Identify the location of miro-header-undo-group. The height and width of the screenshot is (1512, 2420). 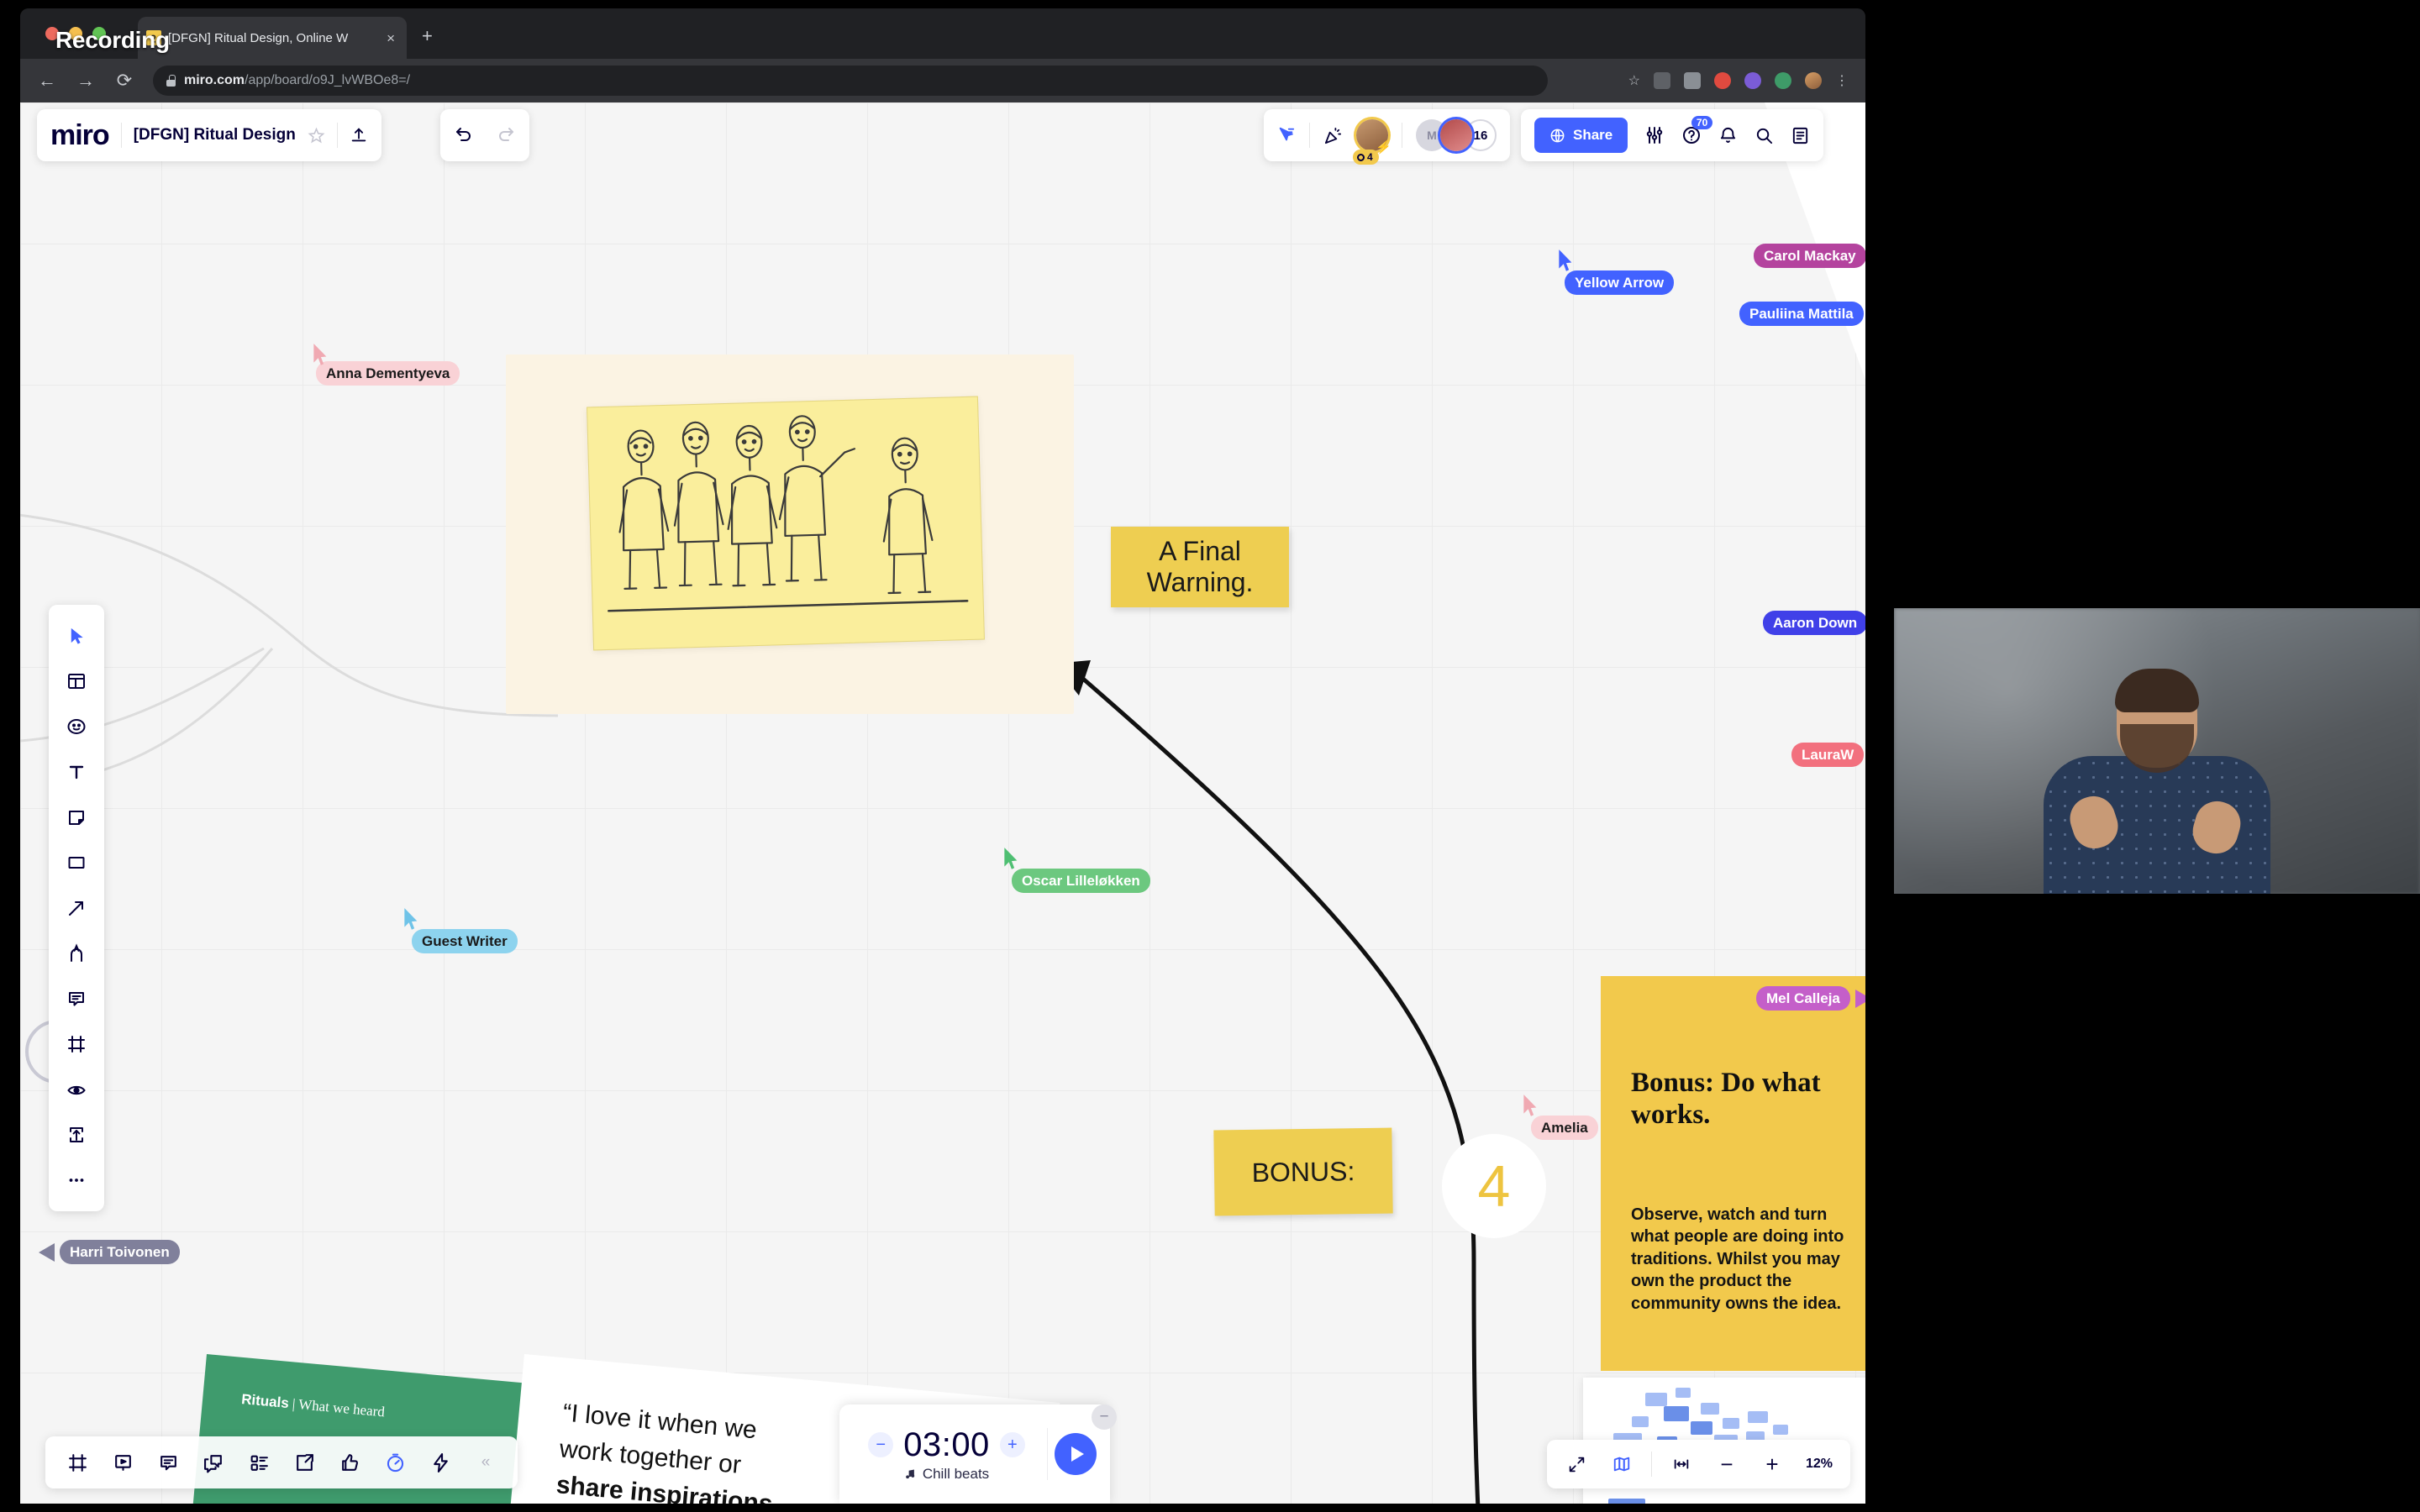
(484, 135).